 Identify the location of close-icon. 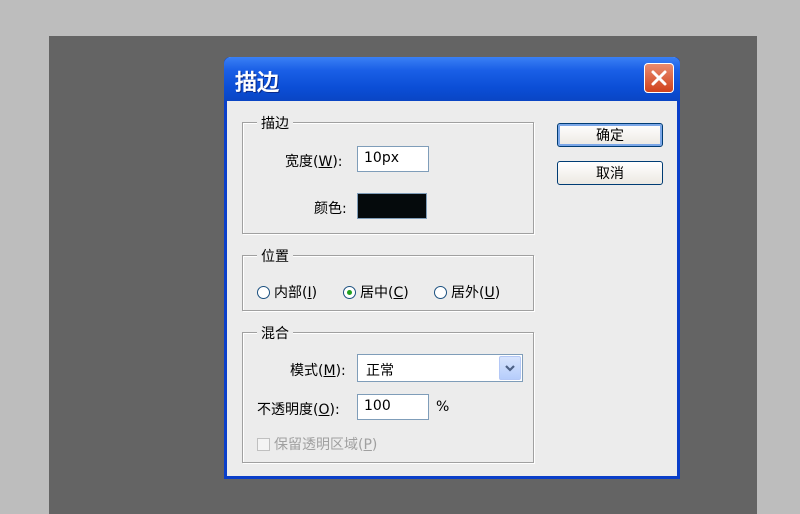
(659, 78).